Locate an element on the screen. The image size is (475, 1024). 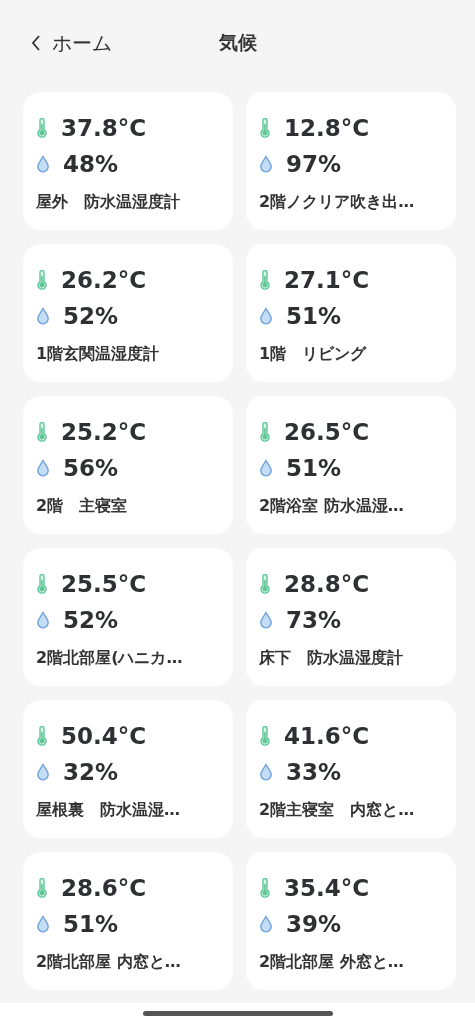
page-title: 気候 is located at coordinates (237, 42).